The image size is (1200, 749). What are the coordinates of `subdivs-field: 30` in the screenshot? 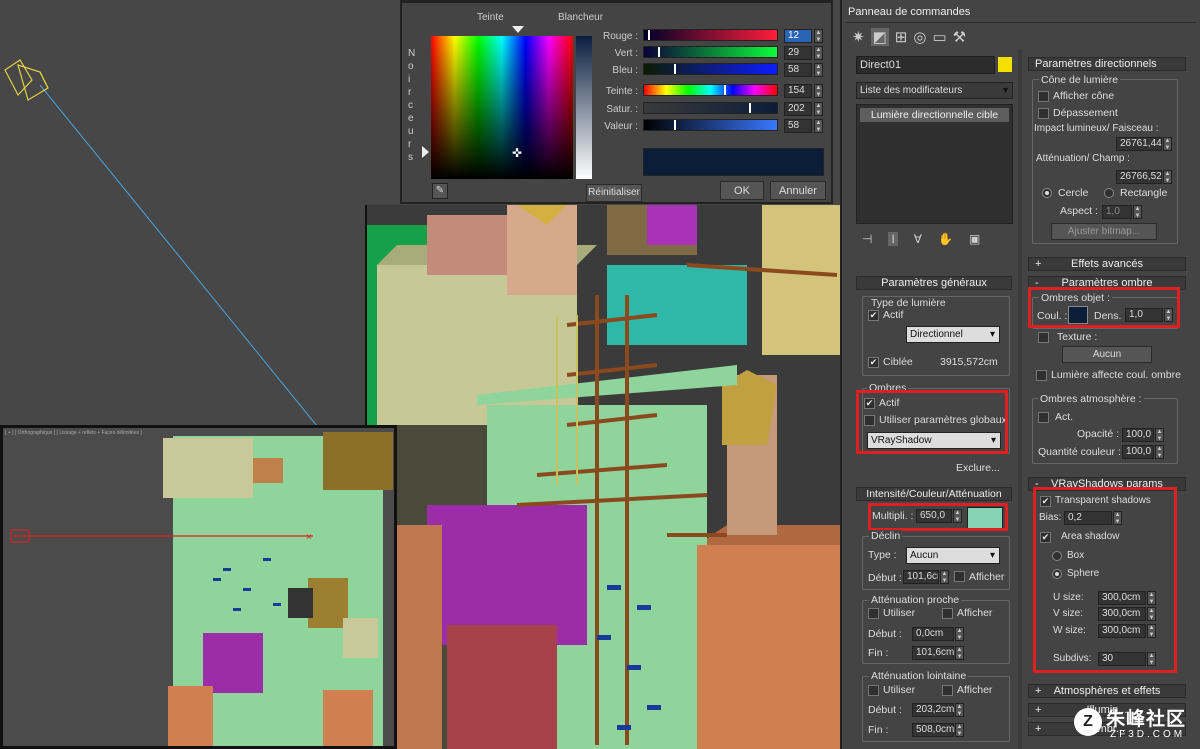 It's located at (1122, 659).